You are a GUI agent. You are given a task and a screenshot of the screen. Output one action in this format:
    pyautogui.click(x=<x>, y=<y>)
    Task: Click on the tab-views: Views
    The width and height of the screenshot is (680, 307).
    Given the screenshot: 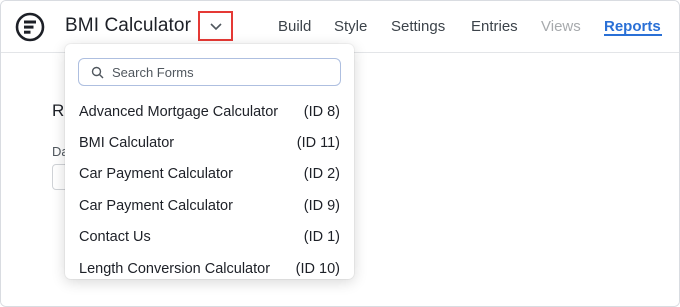 What is the action you would take?
    pyautogui.click(x=561, y=26)
    